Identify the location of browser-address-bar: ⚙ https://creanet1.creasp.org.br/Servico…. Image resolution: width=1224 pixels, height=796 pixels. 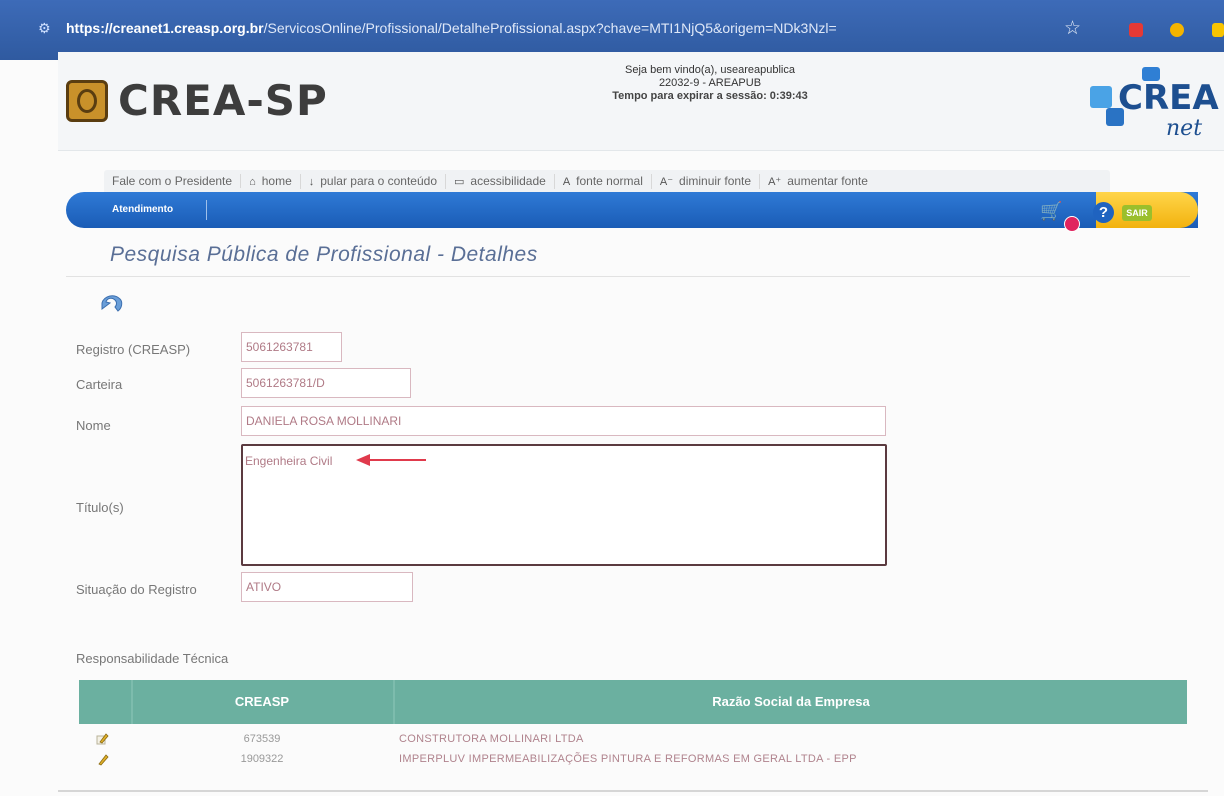
(612, 30).